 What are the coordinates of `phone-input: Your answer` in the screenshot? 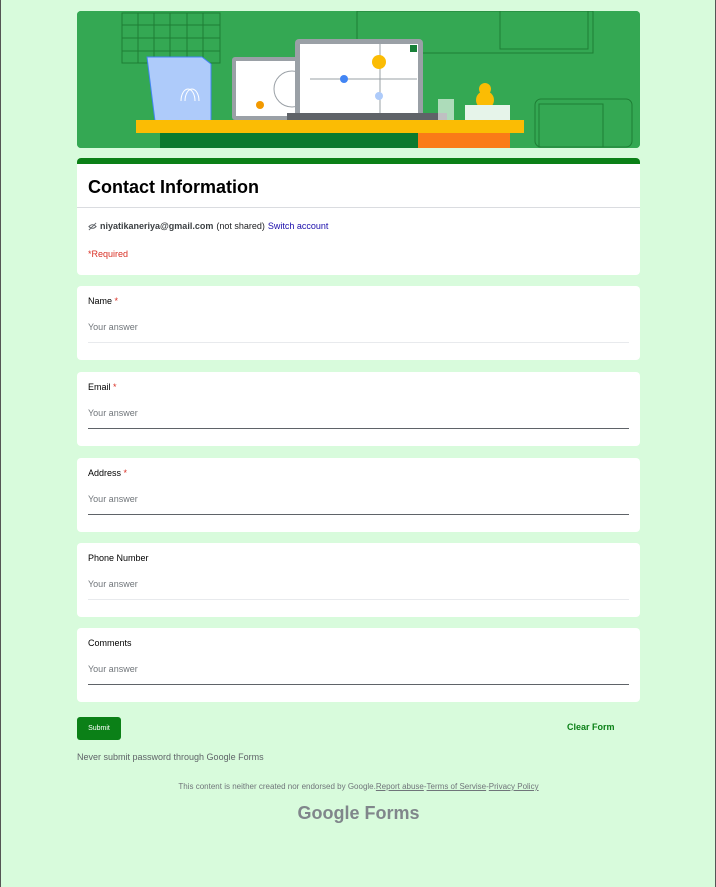 It's located at (358, 587).